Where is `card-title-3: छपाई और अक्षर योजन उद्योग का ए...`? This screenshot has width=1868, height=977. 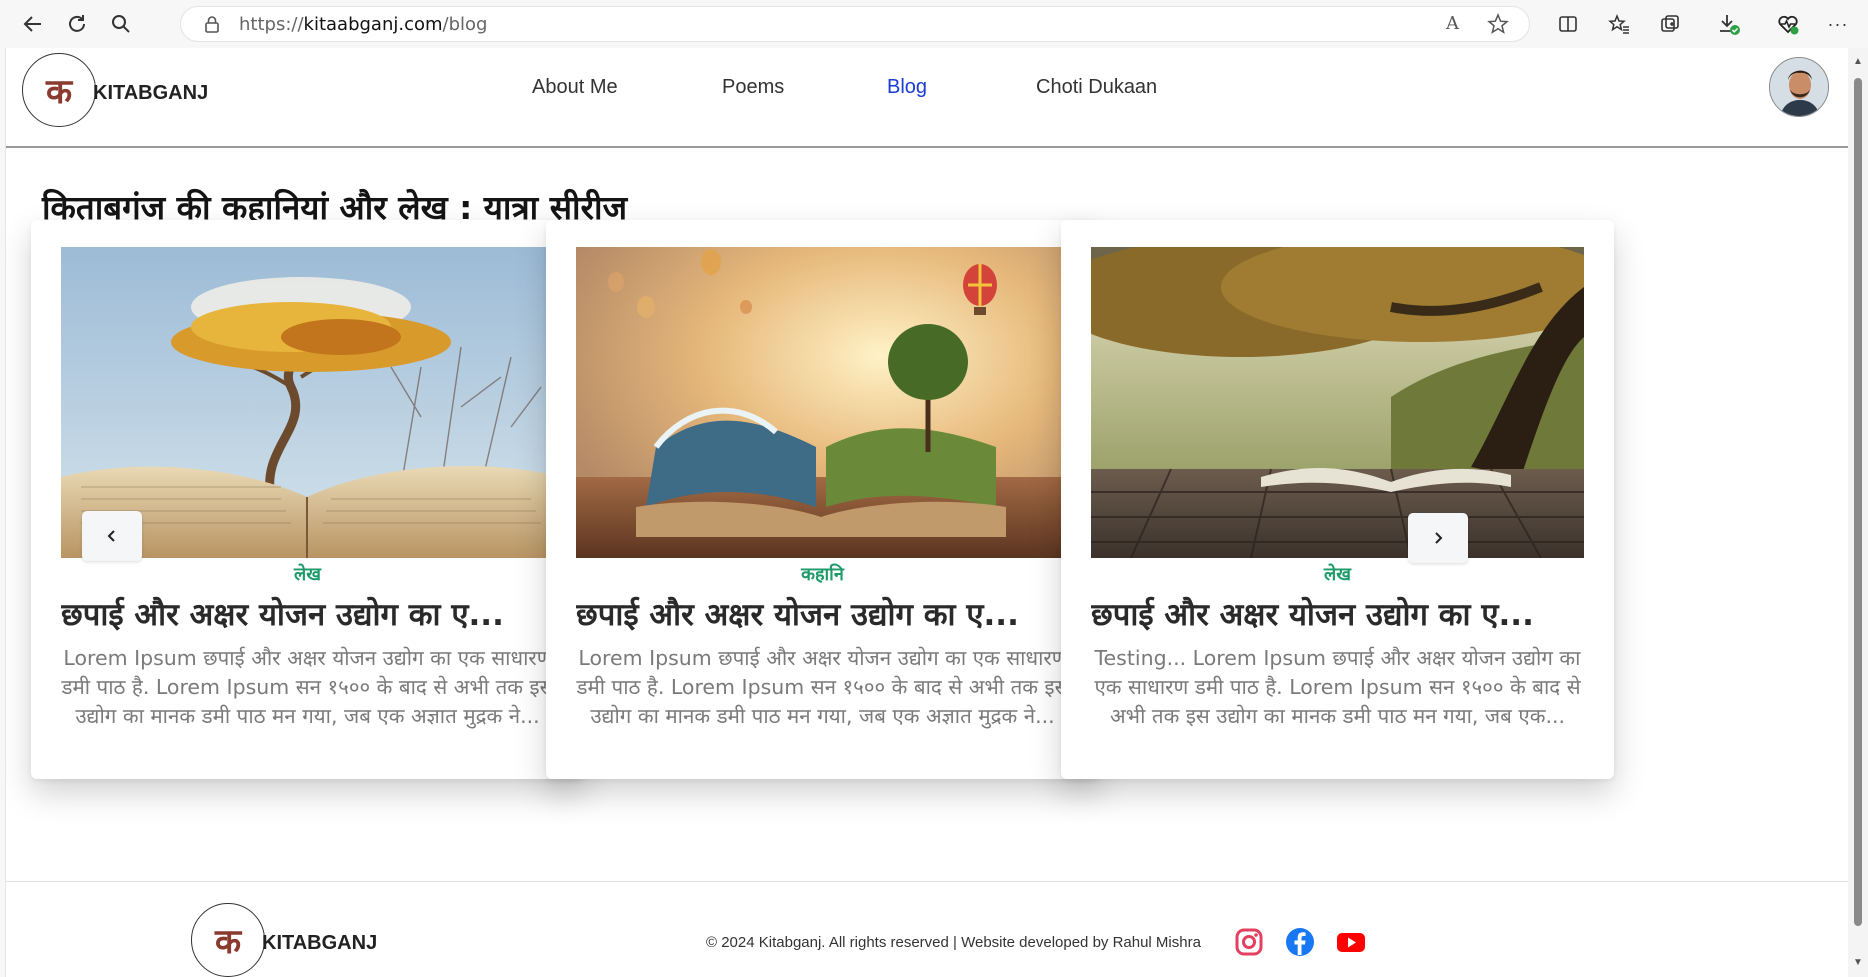
card-title-3: छपाई और अक्षर योजन उद्योग का ए... is located at coordinates (1341, 614).